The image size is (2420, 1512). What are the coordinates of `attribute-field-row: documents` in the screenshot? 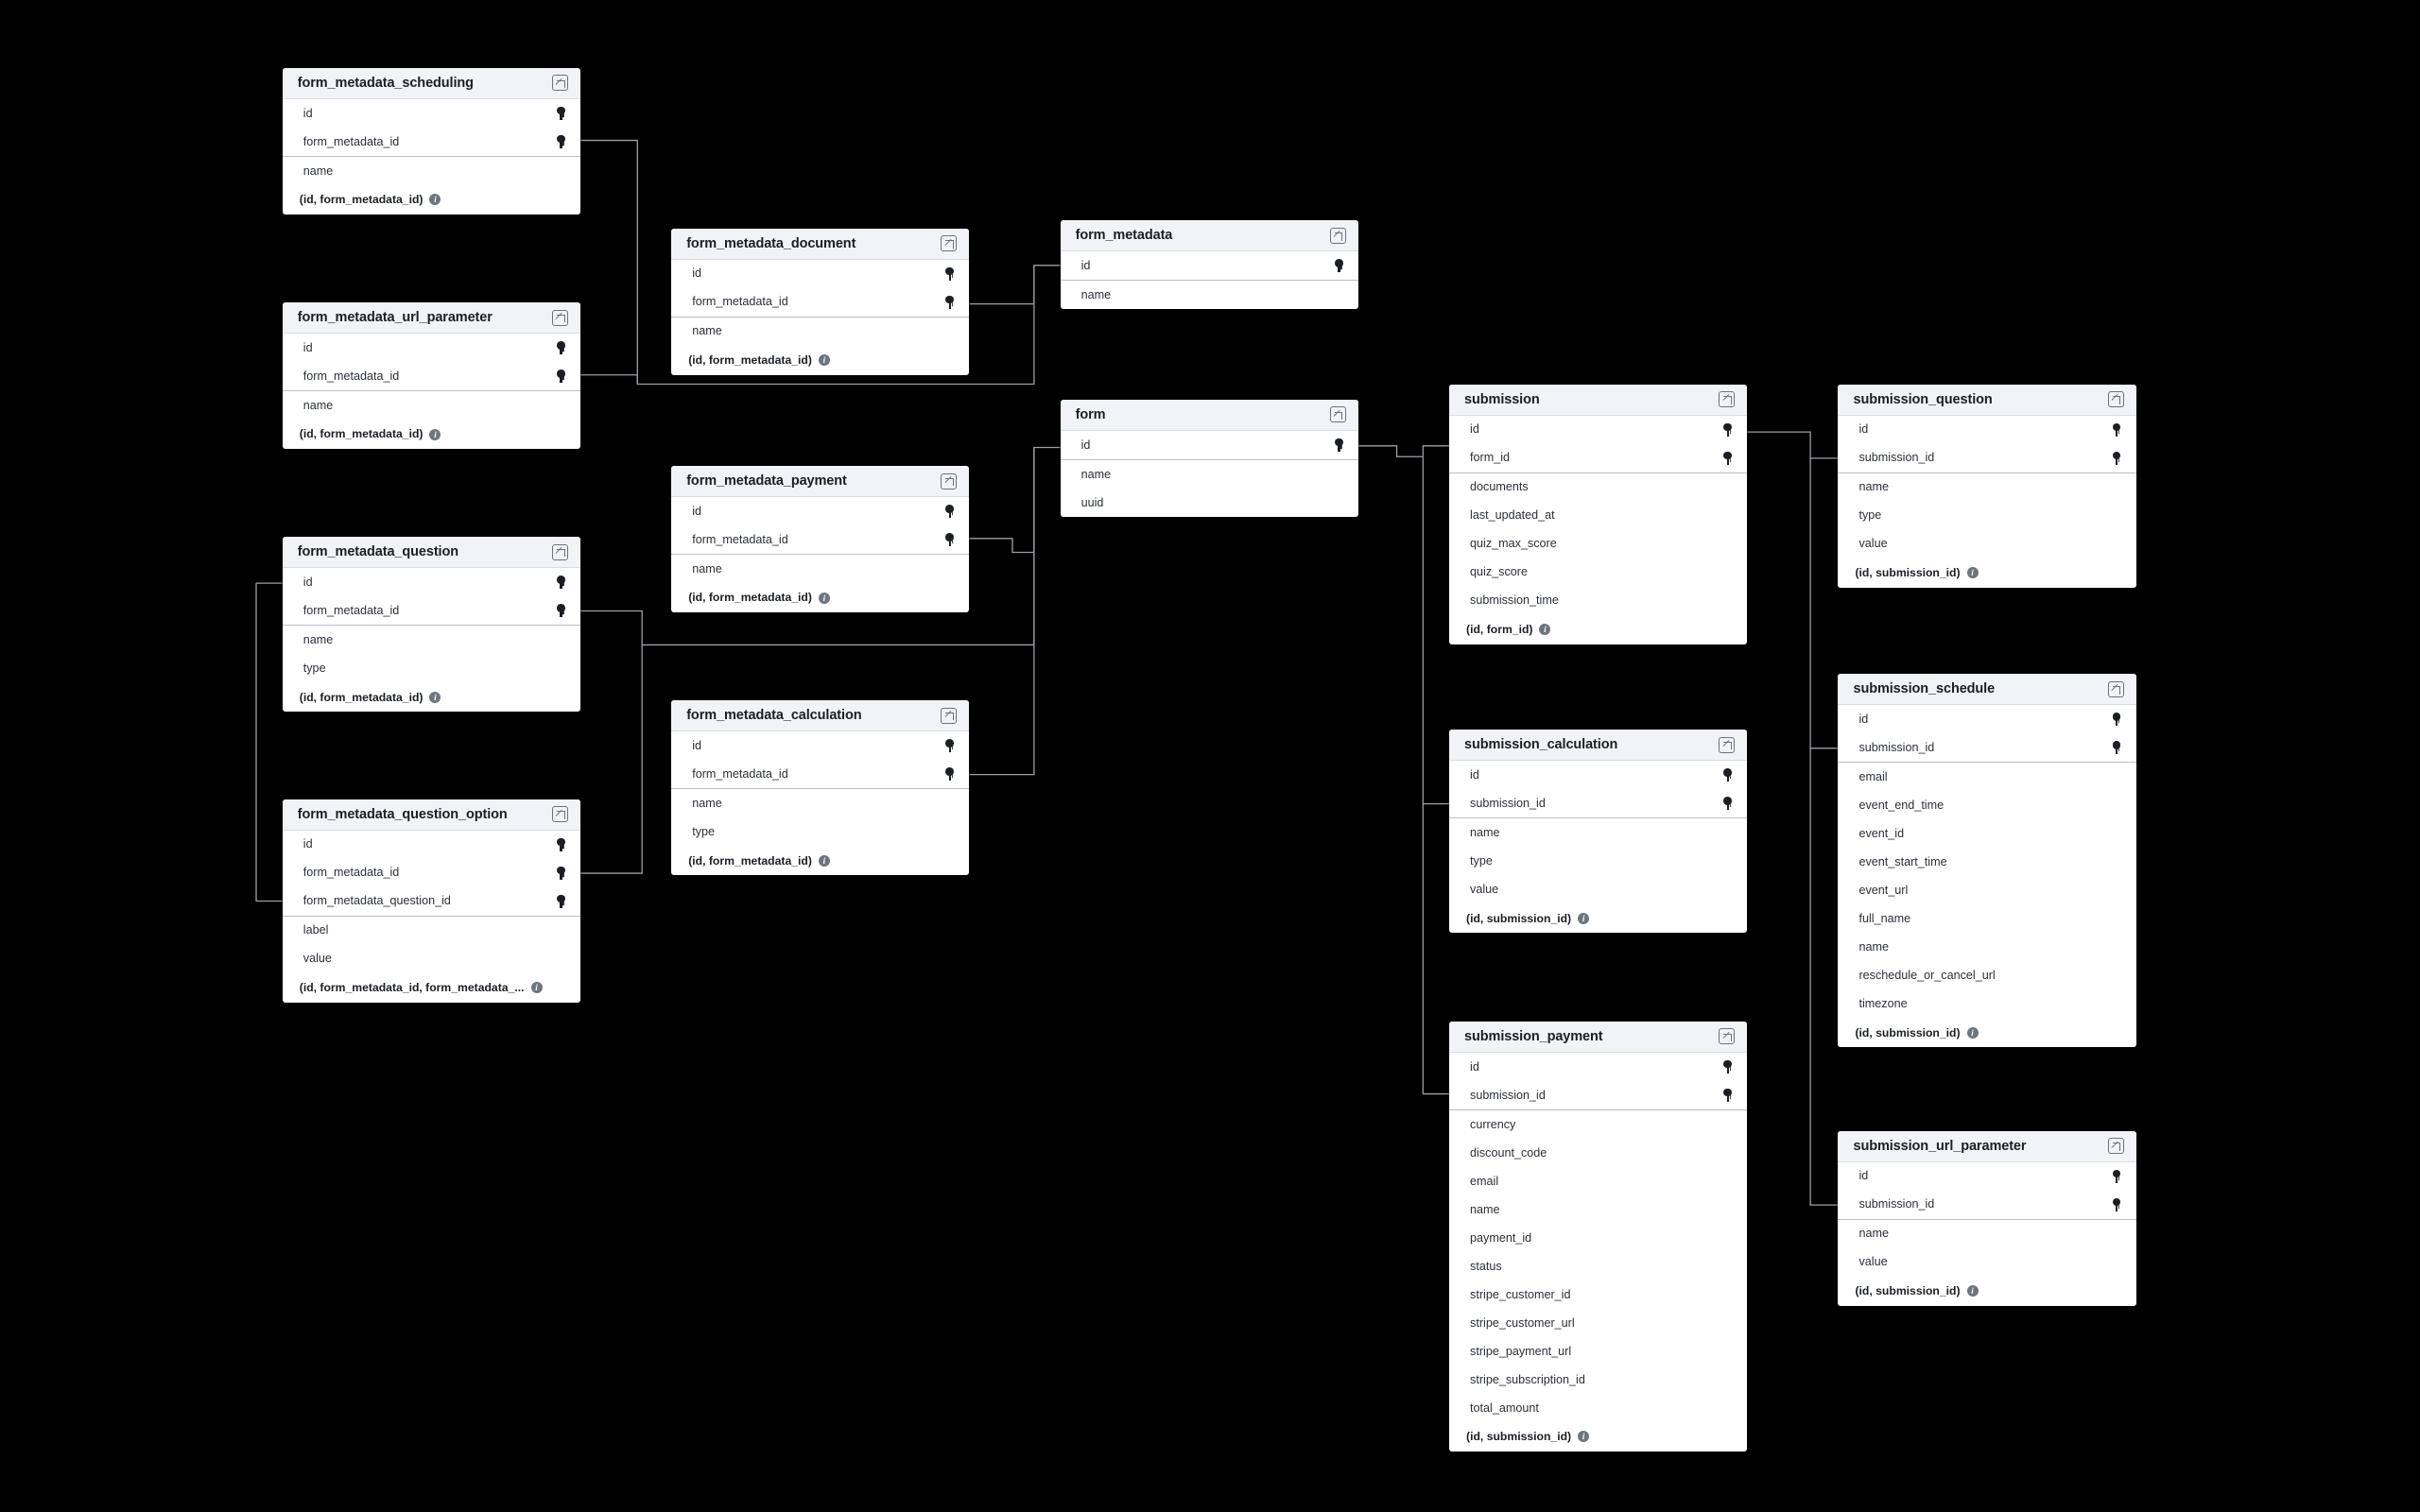 It's located at (1598, 487).